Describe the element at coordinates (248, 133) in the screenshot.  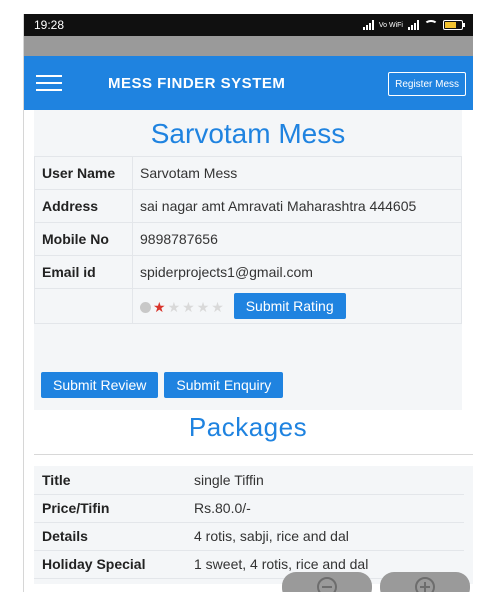
I see `mess-name-heading: Sarvotam Mess` at that location.